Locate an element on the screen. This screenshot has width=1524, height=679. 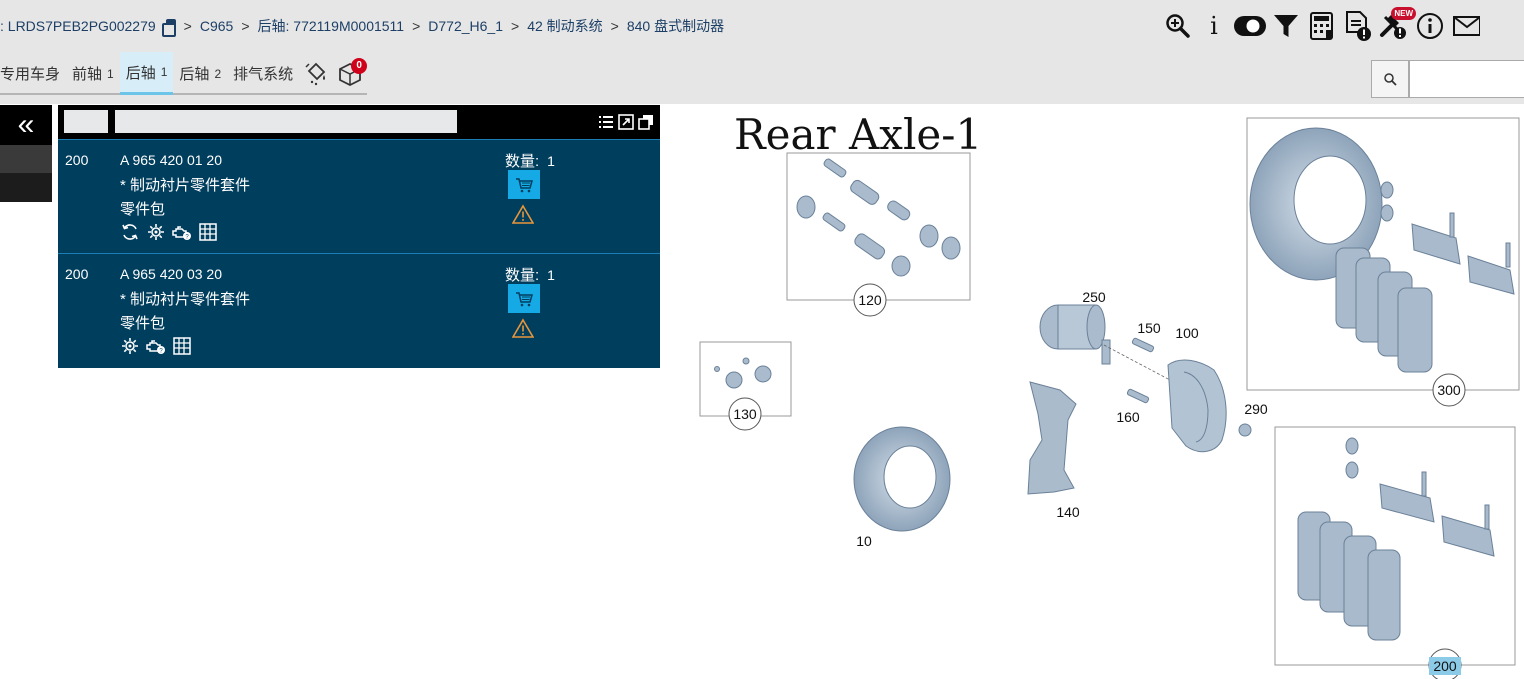
mail-icon is located at coordinates (1466, 26).